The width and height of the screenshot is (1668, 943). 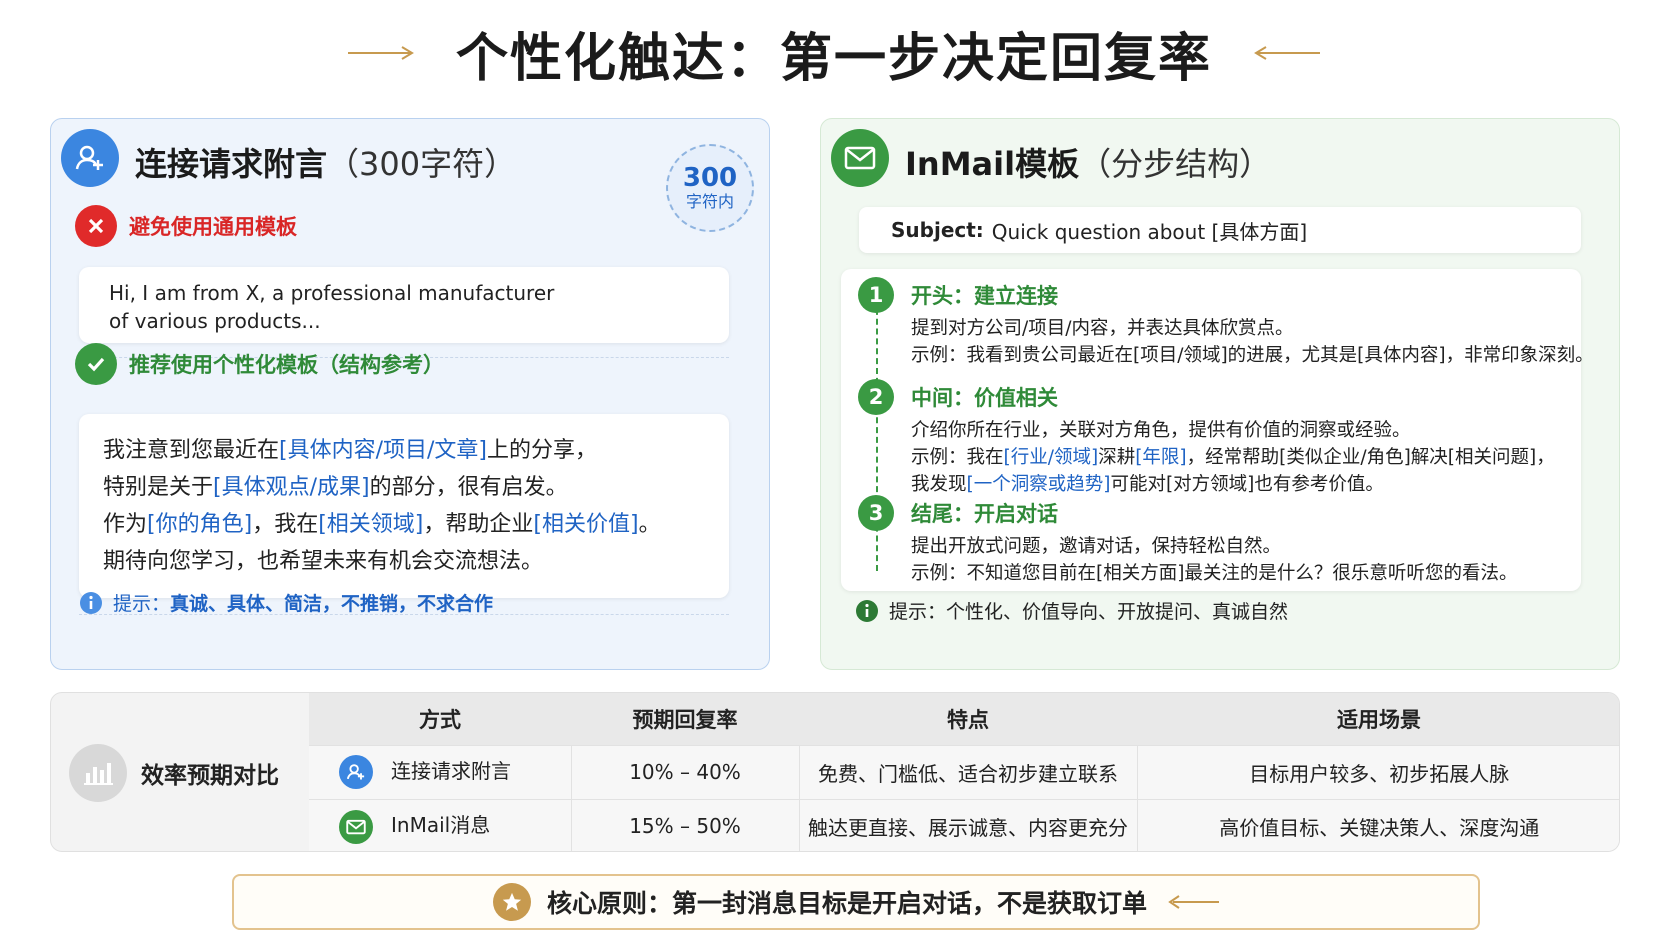 I want to click on table-header-row: 方式 预期回复率 特点 适用场景, so click(x=964, y=719).